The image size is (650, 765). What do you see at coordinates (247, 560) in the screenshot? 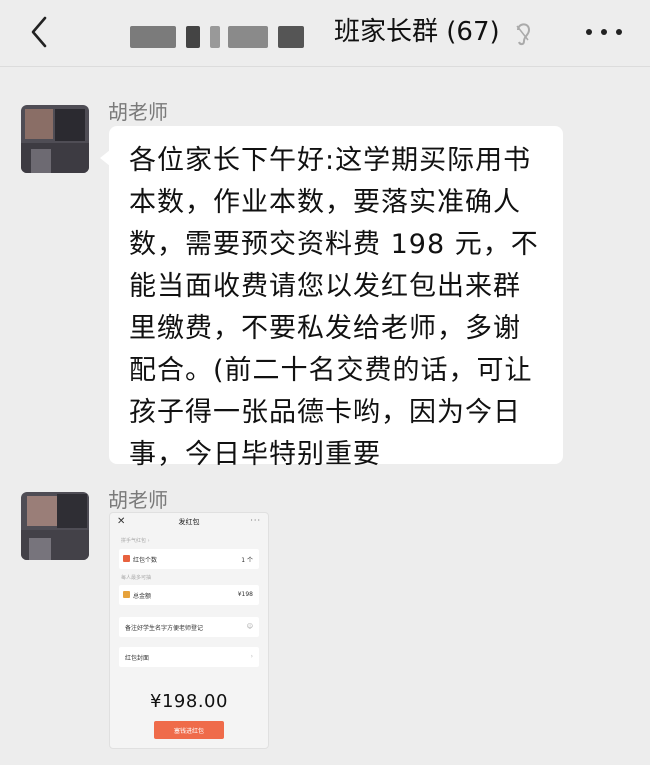
I see `count-value: 1 个` at bounding box center [247, 560].